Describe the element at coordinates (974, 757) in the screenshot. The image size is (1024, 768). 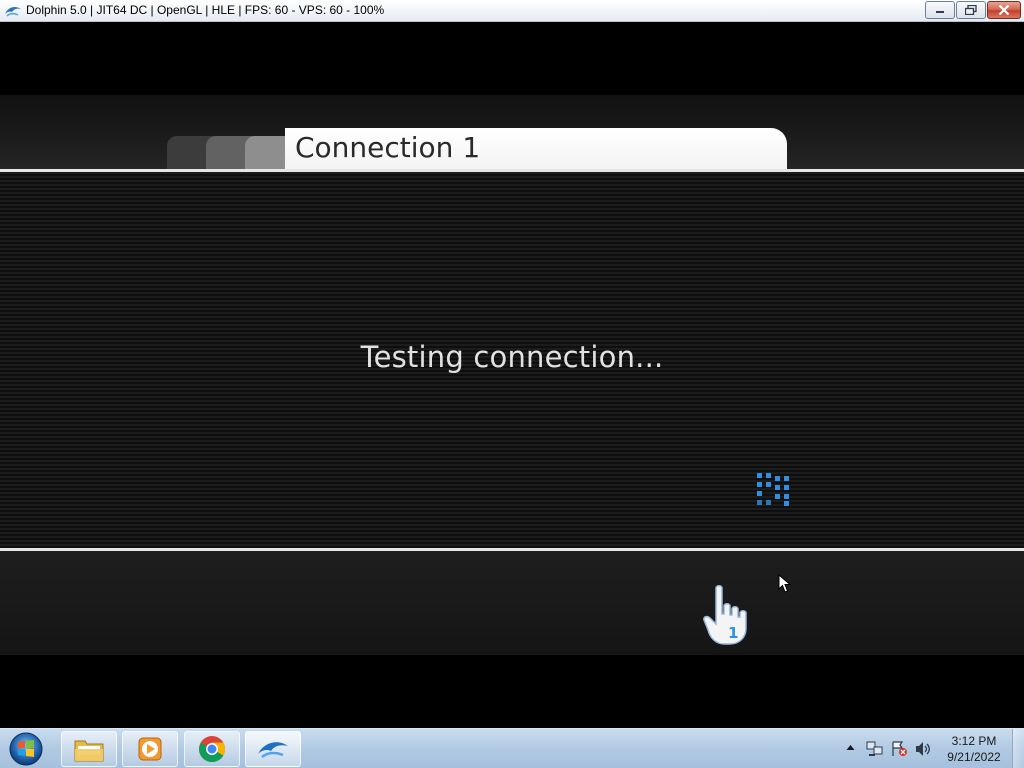
I see `clock-date: 9/21/2022` at that location.